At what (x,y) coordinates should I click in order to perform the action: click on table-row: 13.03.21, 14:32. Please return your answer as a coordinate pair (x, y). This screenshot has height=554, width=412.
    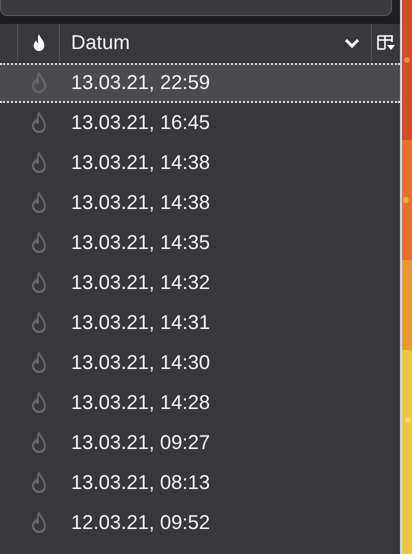
    Looking at the image, I should click on (200, 283).